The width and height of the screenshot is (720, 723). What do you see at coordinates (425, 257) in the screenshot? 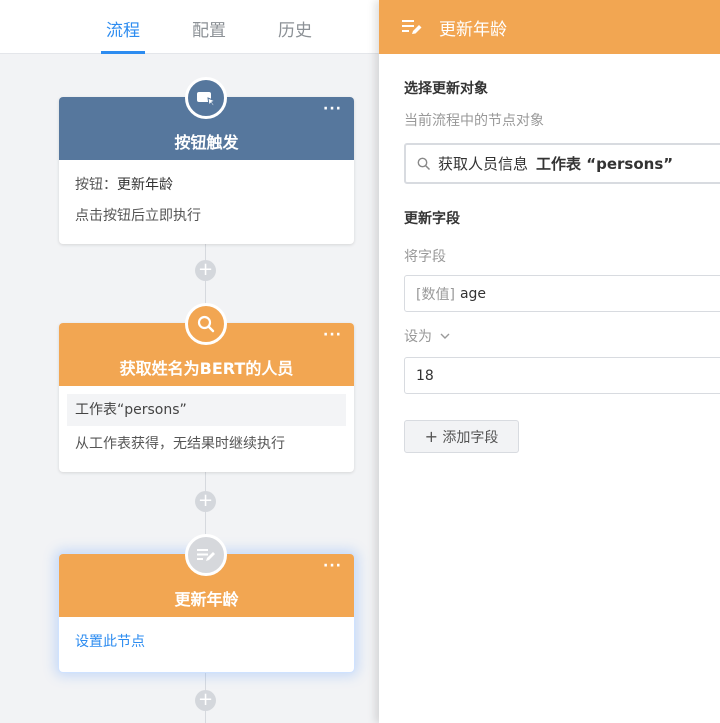
I see `field-label: 将字段` at bounding box center [425, 257].